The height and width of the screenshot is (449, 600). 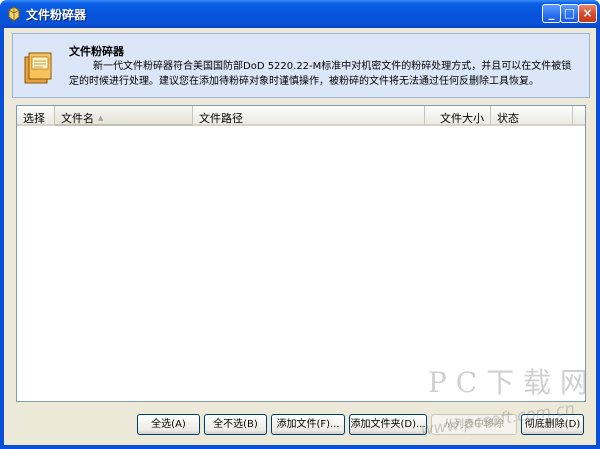 I want to click on maximize-button: □, so click(x=569, y=13).